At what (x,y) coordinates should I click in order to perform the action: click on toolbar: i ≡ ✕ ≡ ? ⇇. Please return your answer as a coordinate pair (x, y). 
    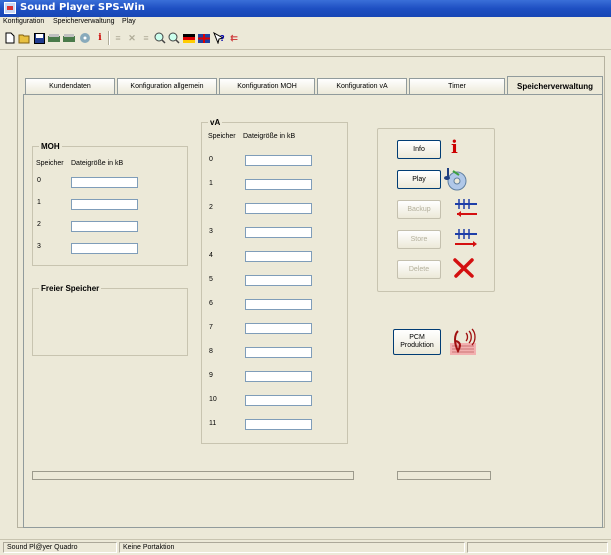
    Looking at the image, I should click on (305, 39).